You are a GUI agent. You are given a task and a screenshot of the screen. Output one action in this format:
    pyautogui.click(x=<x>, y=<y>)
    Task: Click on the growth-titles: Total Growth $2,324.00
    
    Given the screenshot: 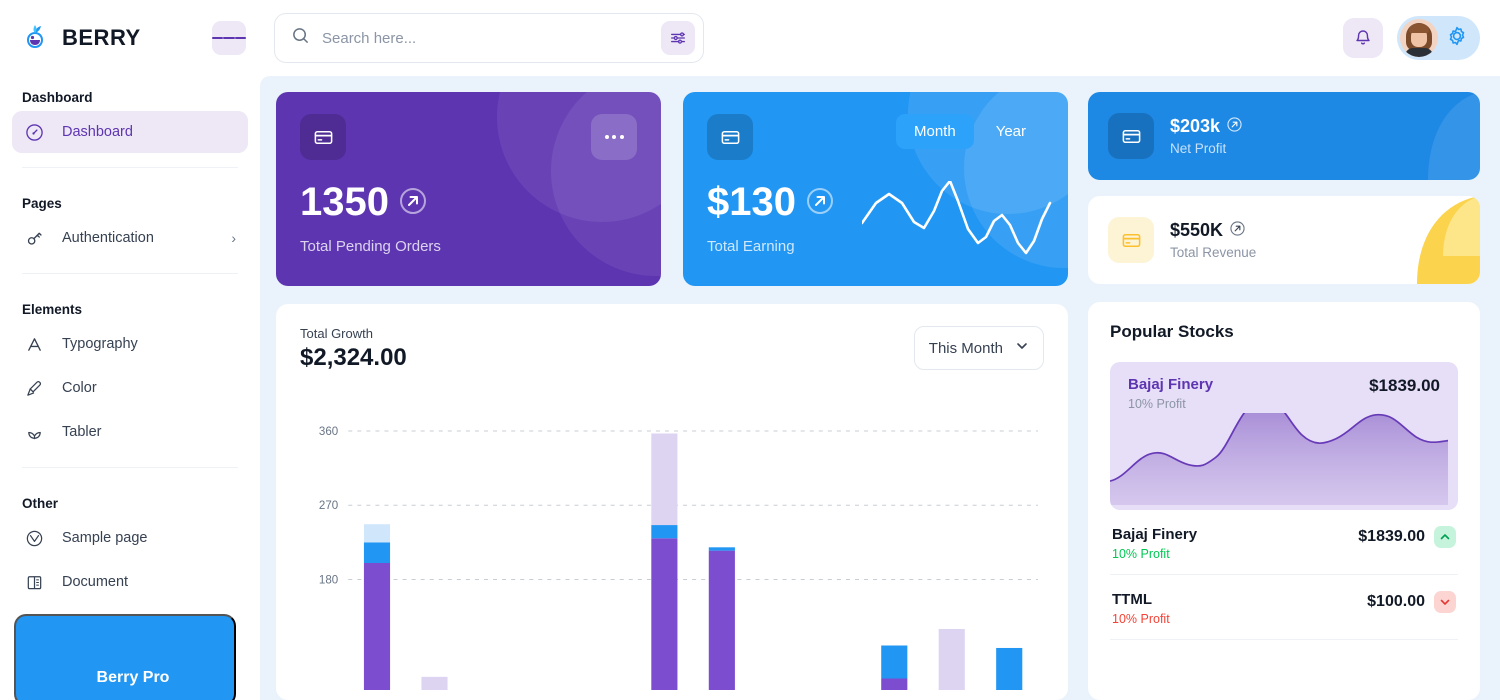 What is the action you would take?
    pyautogui.click(x=353, y=349)
    